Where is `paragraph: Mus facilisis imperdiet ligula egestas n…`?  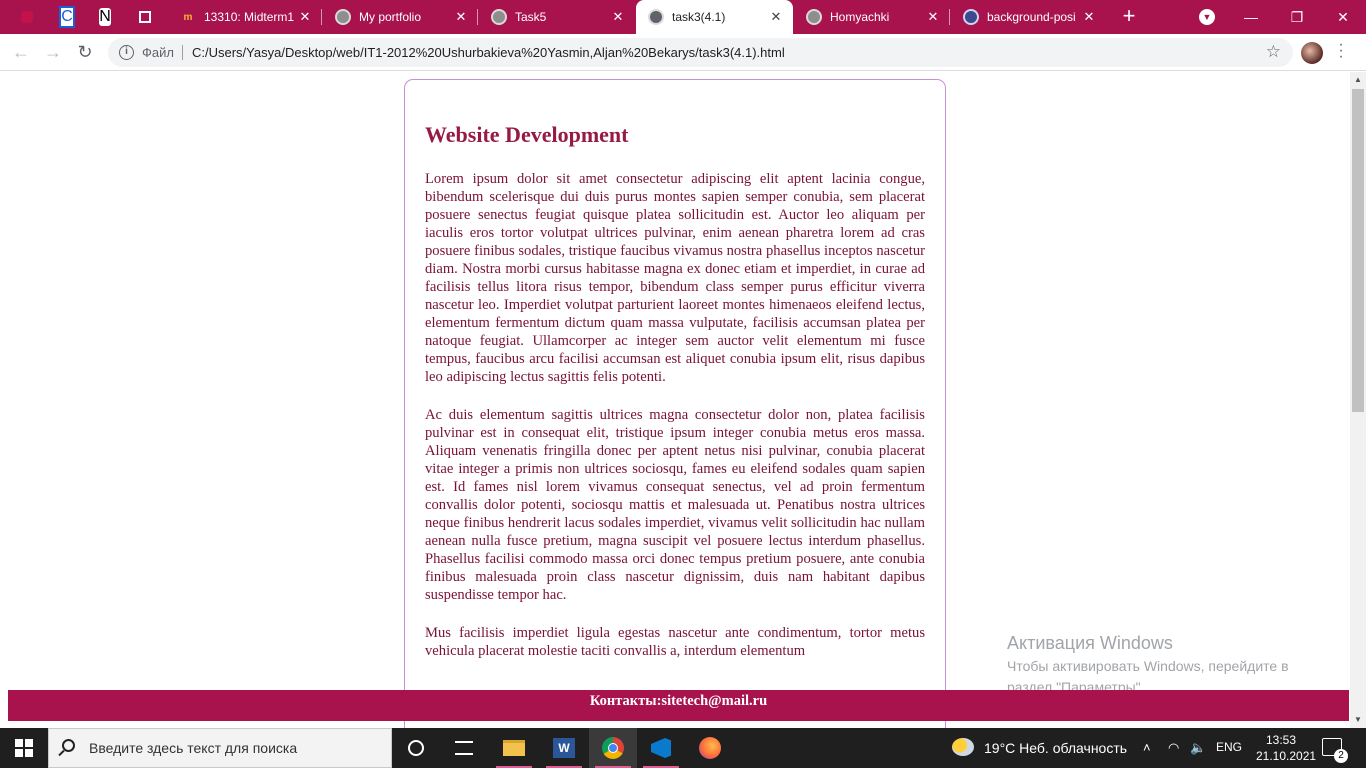
paragraph: Mus facilisis imperdiet ligula egestas n… is located at coordinates (675, 642).